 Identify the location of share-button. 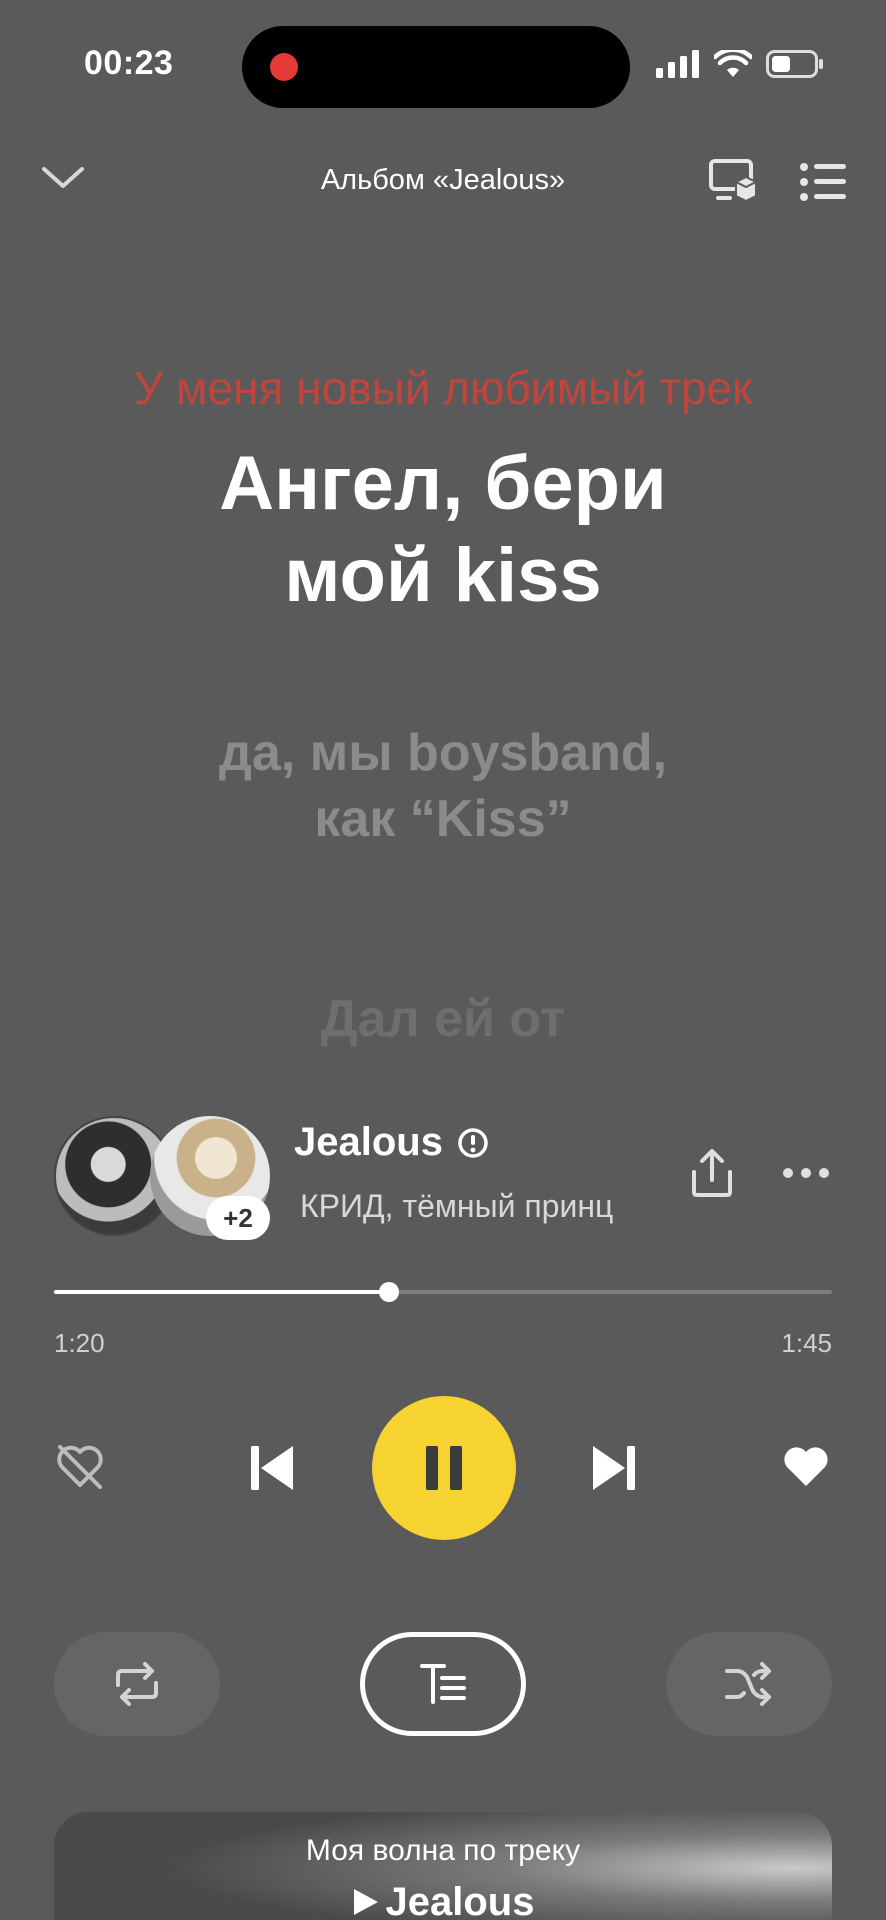
(712, 1175).